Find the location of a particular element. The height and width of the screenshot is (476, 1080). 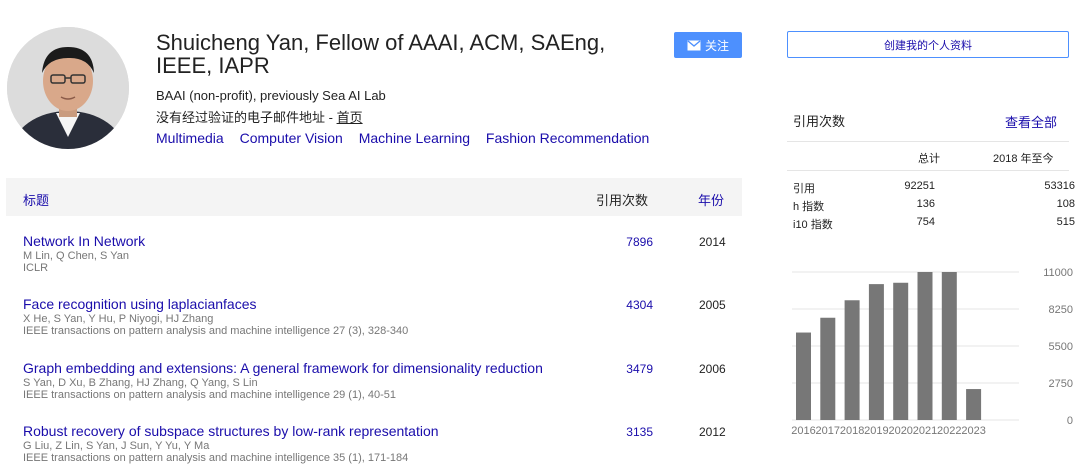

article-title: Face recognition using laplacianfaces is located at coordinates (139, 304).